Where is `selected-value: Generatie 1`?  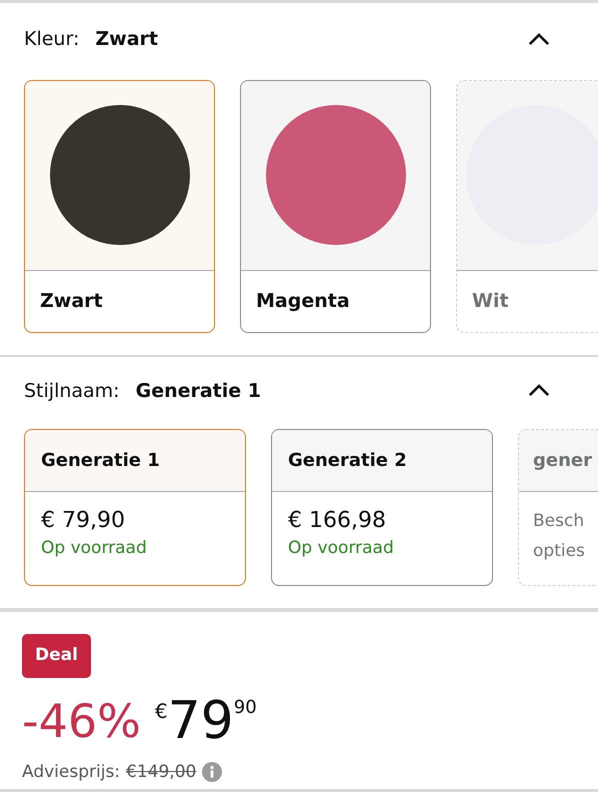 selected-value: Generatie 1 is located at coordinates (198, 391).